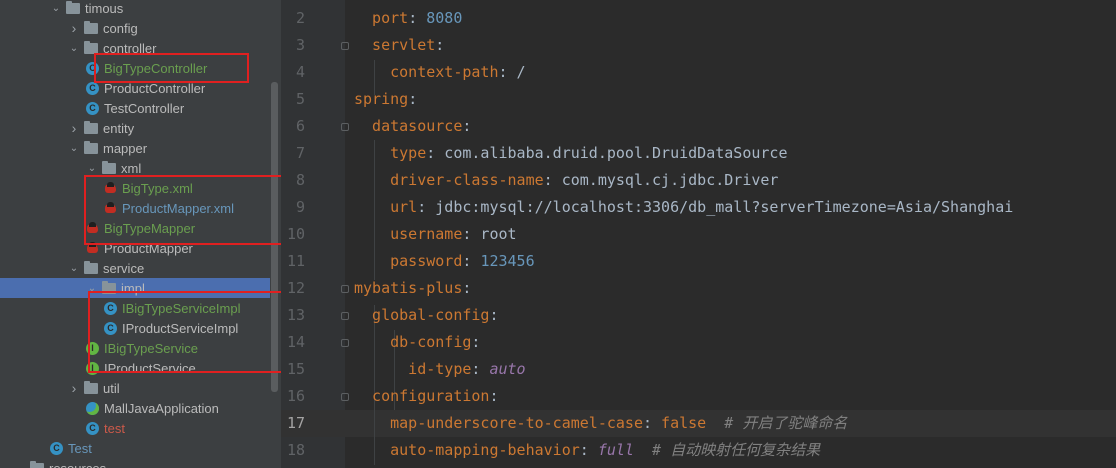 The width and height of the screenshot is (1116, 468). What do you see at coordinates (489, 234) in the screenshot?
I see `code-token: : root` at bounding box center [489, 234].